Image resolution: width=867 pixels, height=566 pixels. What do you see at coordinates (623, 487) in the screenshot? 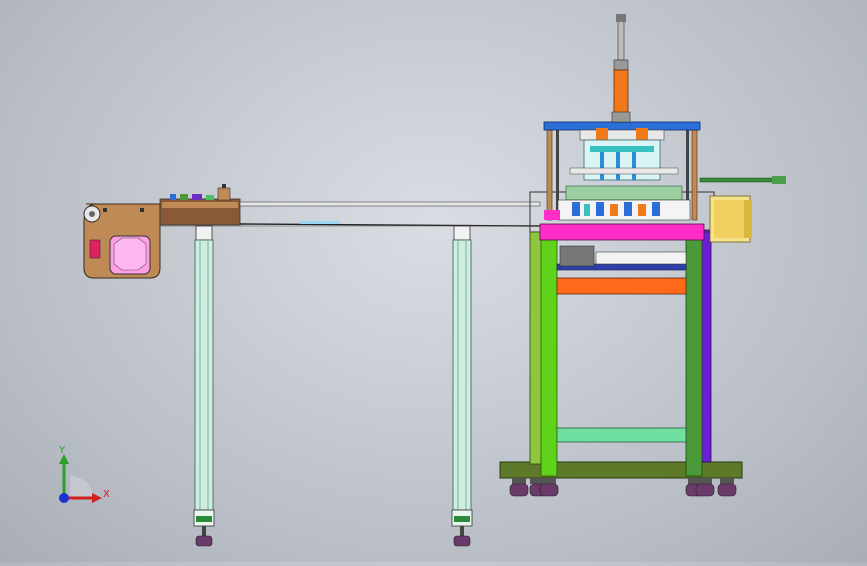
I see `frame-feet` at bounding box center [623, 487].